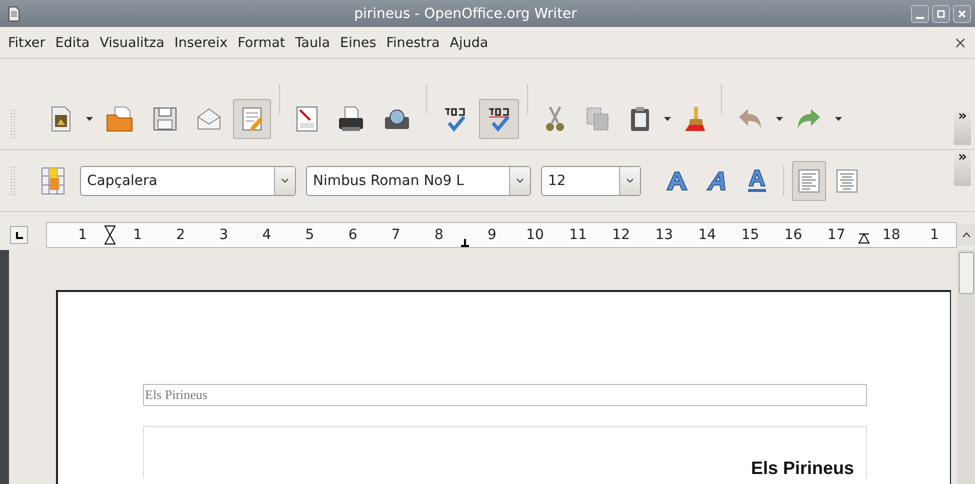  What do you see at coordinates (707, 235) in the screenshot?
I see `ruler-number: 14` at bounding box center [707, 235].